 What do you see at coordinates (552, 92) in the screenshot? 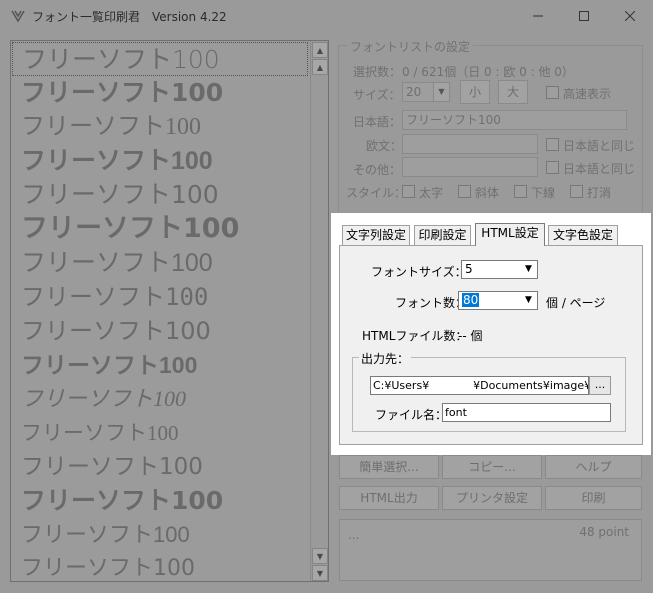
I see `fast-display-checkbox` at bounding box center [552, 92].